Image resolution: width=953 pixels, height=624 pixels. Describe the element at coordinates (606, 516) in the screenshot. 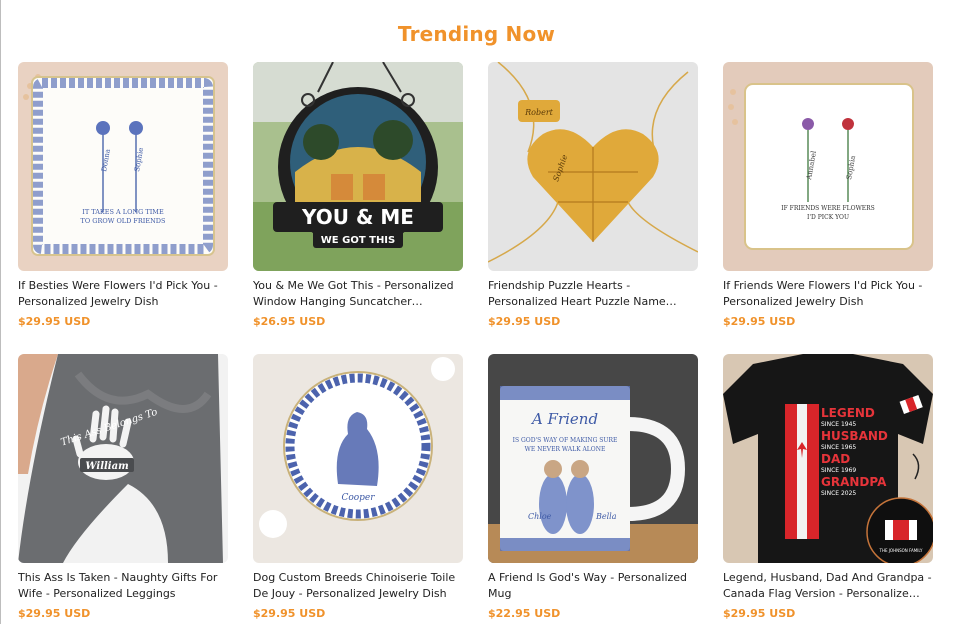

I see `mug-name-2: Bella` at that location.